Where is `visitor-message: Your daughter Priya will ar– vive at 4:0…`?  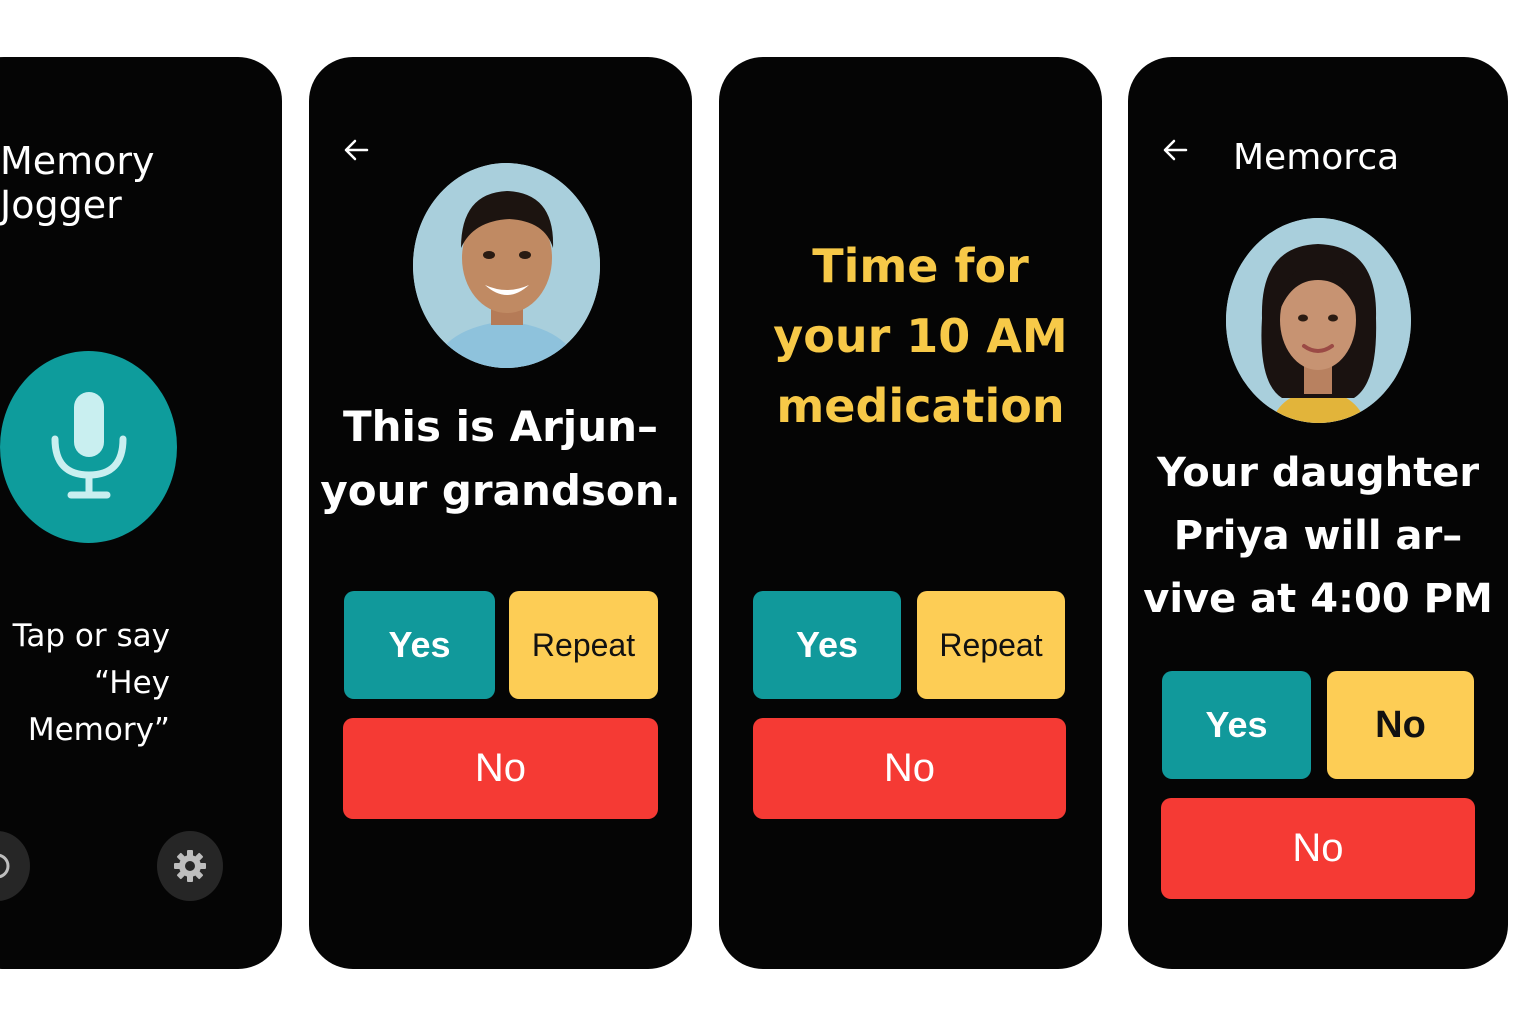
visitor-message: Your daughter Priya will ar– vive at 4:0… is located at coordinates (1318, 536).